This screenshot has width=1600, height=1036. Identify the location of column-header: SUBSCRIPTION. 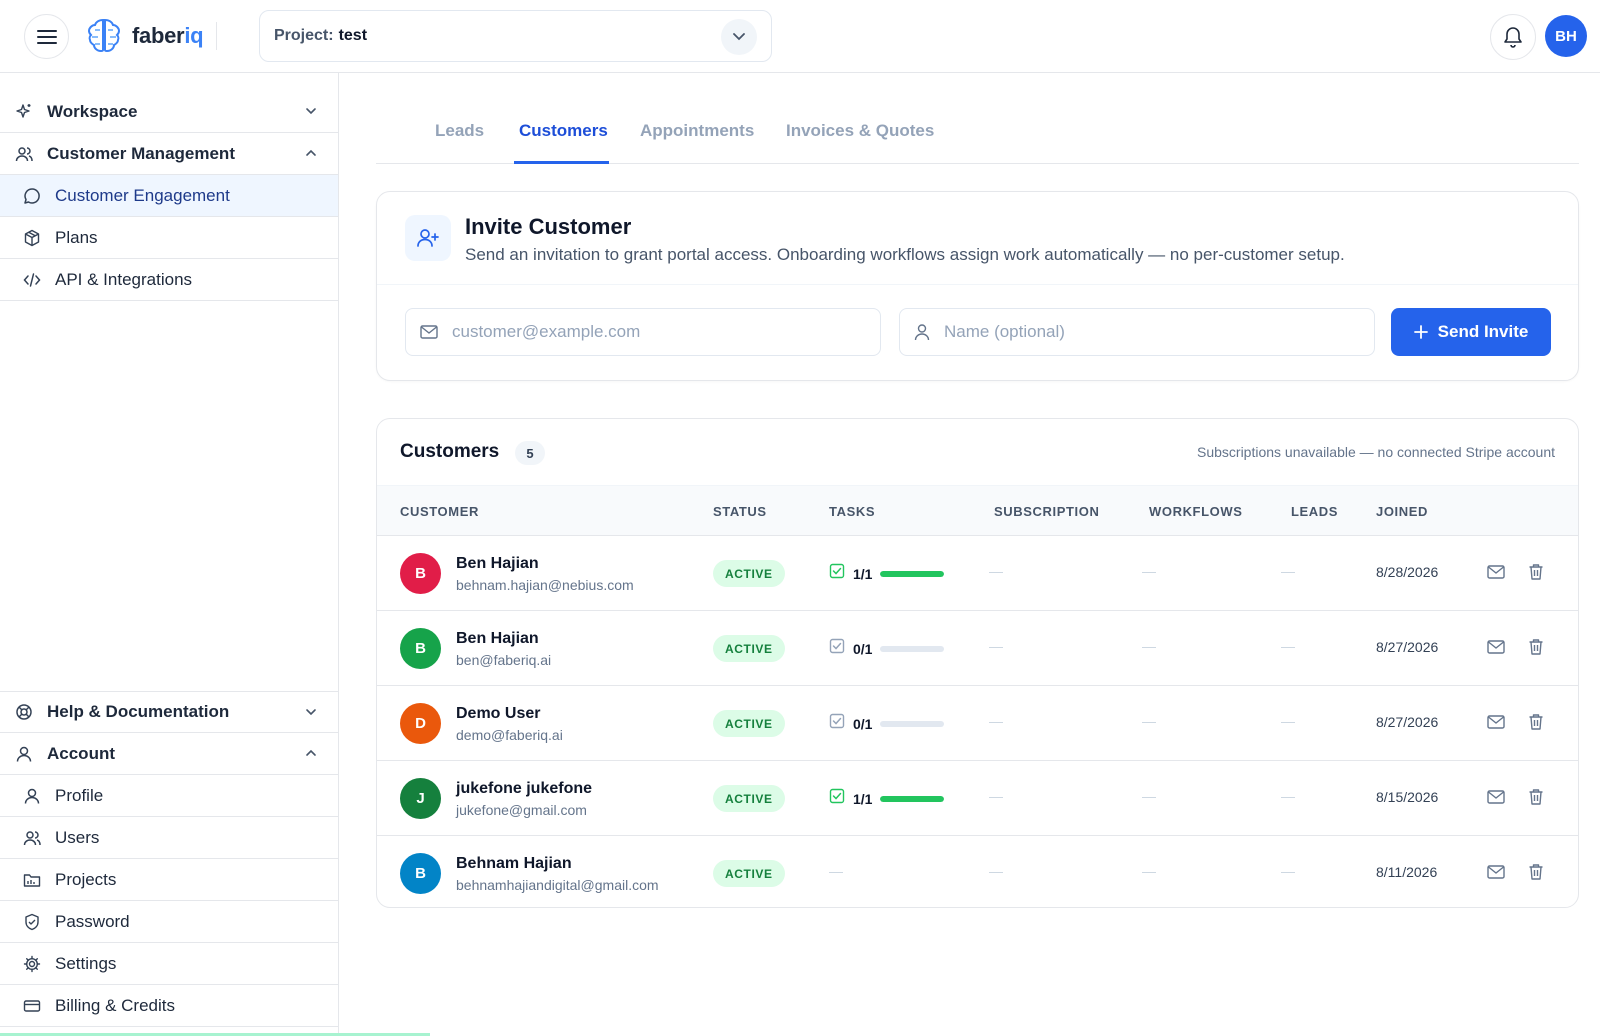
(1046, 511).